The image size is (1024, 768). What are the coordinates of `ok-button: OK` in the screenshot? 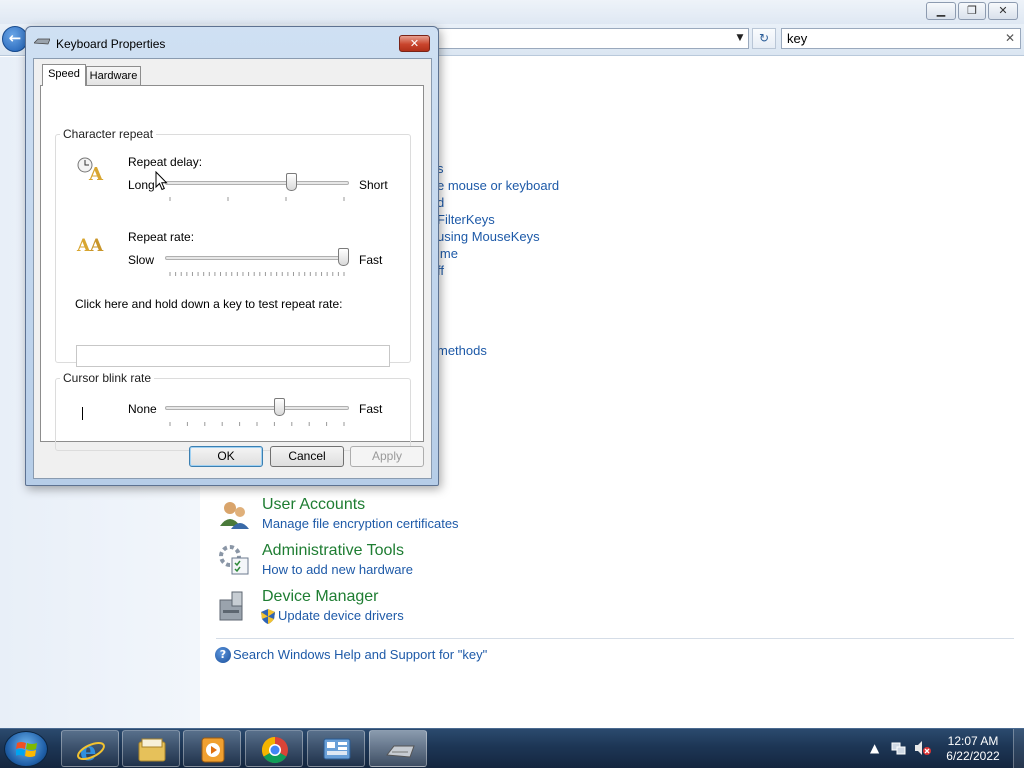 It's located at (226, 456).